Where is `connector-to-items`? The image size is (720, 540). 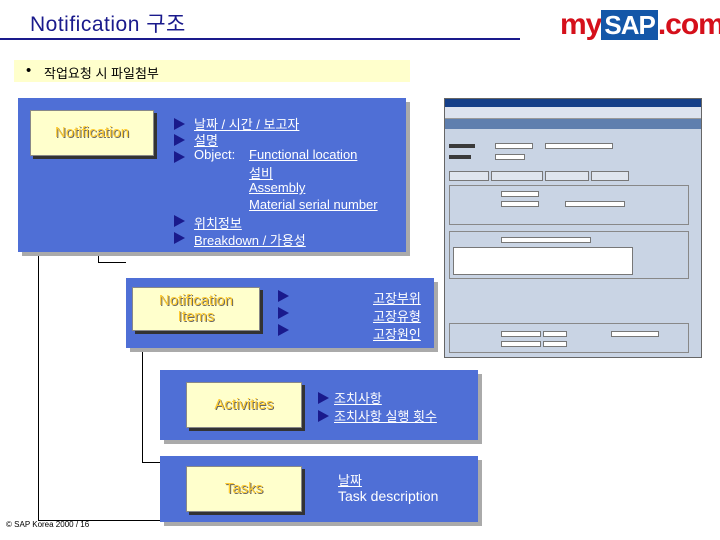 connector-to-items is located at coordinates (112, 262).